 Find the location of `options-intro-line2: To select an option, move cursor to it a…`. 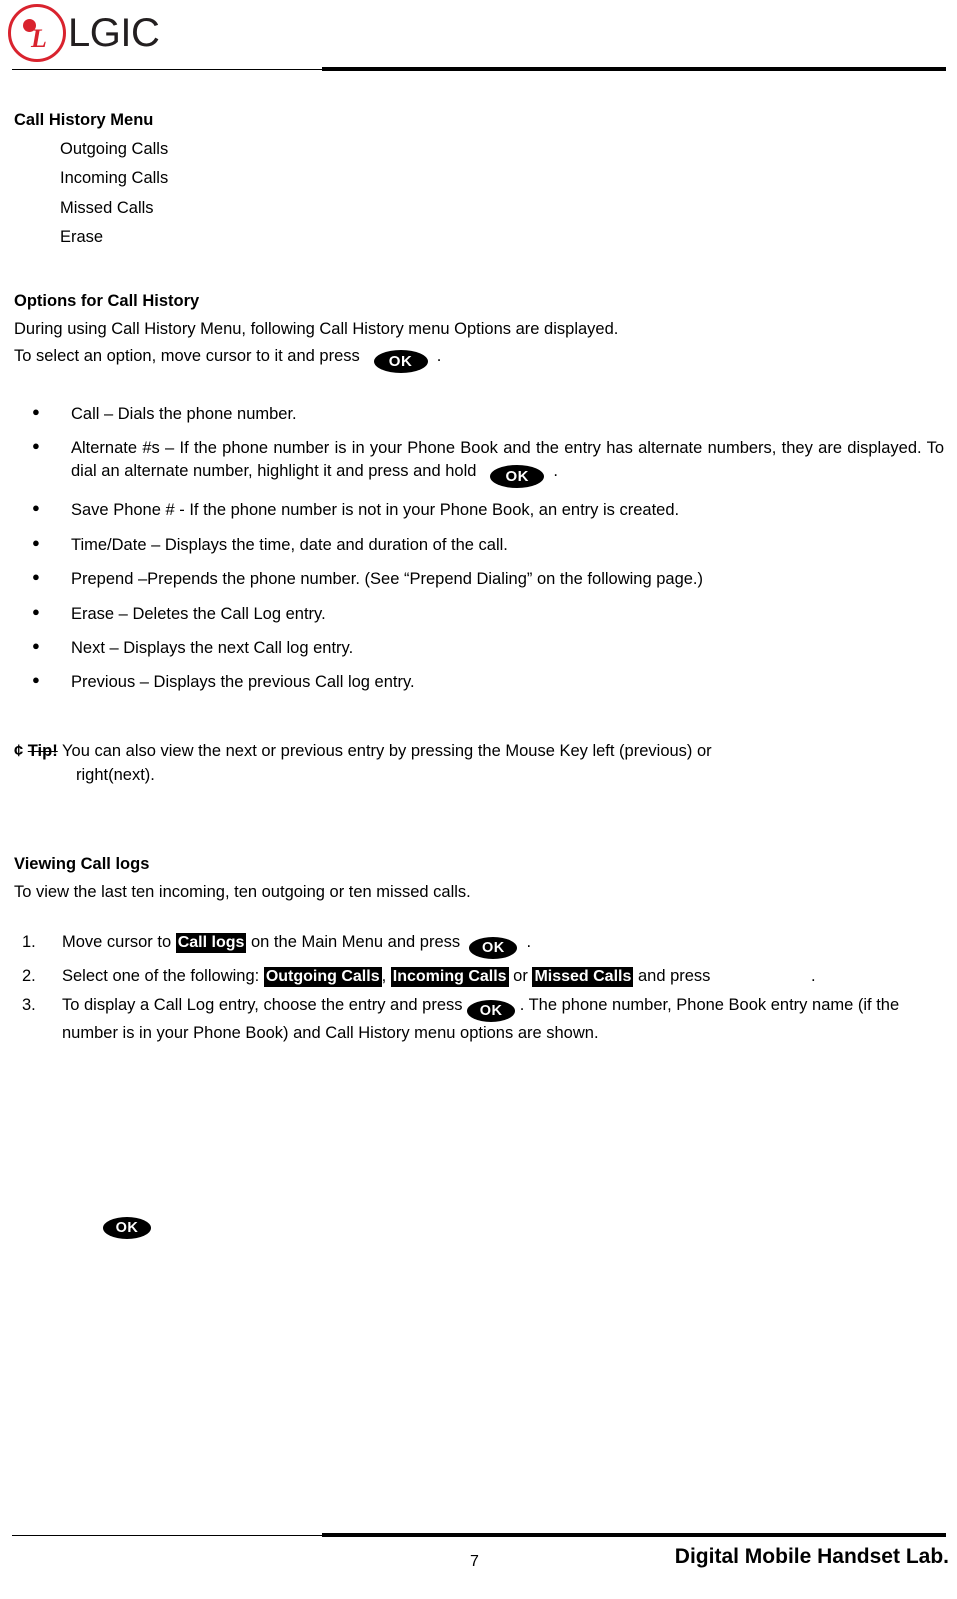

options-intro-line2: To select an option, move cursor to it a… is located at coordinates (479, 359).